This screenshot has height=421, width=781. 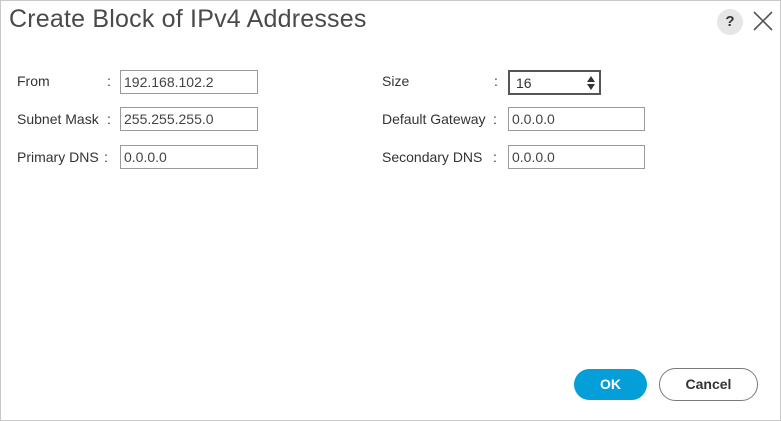 What do you see at coordinates (708, 384) in the screenshot?
I see `cancel-button: Cancel` at bounding box center [708, 384].